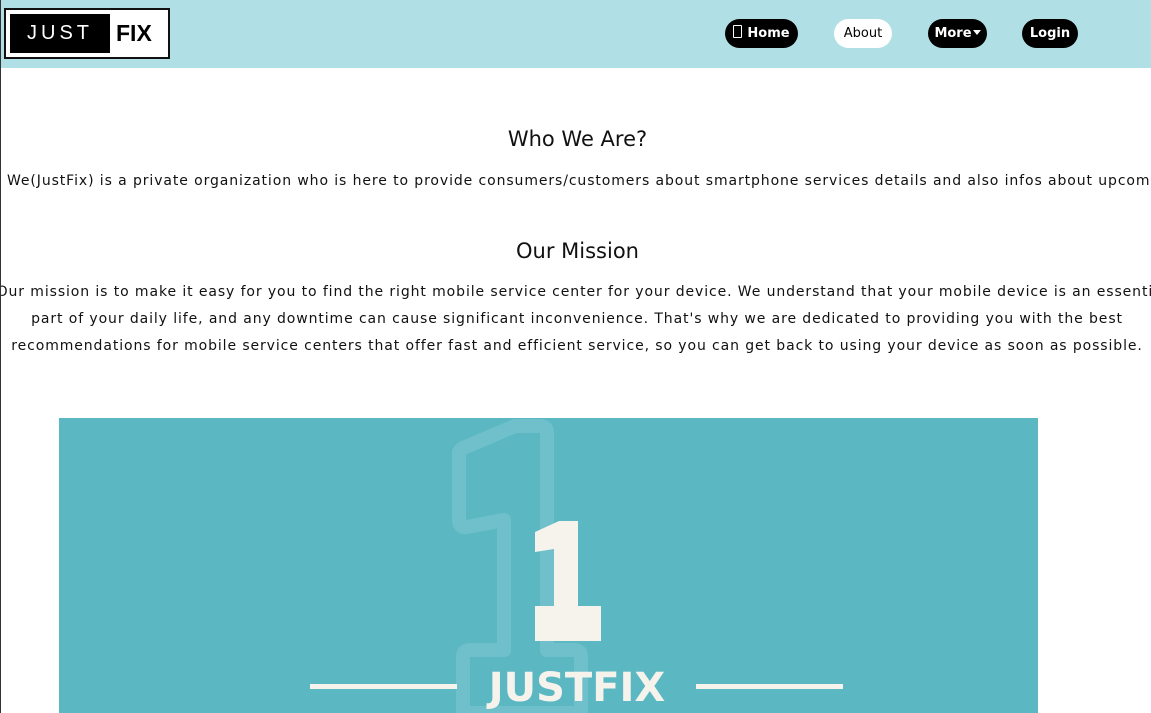 Image resolution: width=1151 pixels, height=713 pixels. I want to click on nav-home-button: Home, so click(761, 33).